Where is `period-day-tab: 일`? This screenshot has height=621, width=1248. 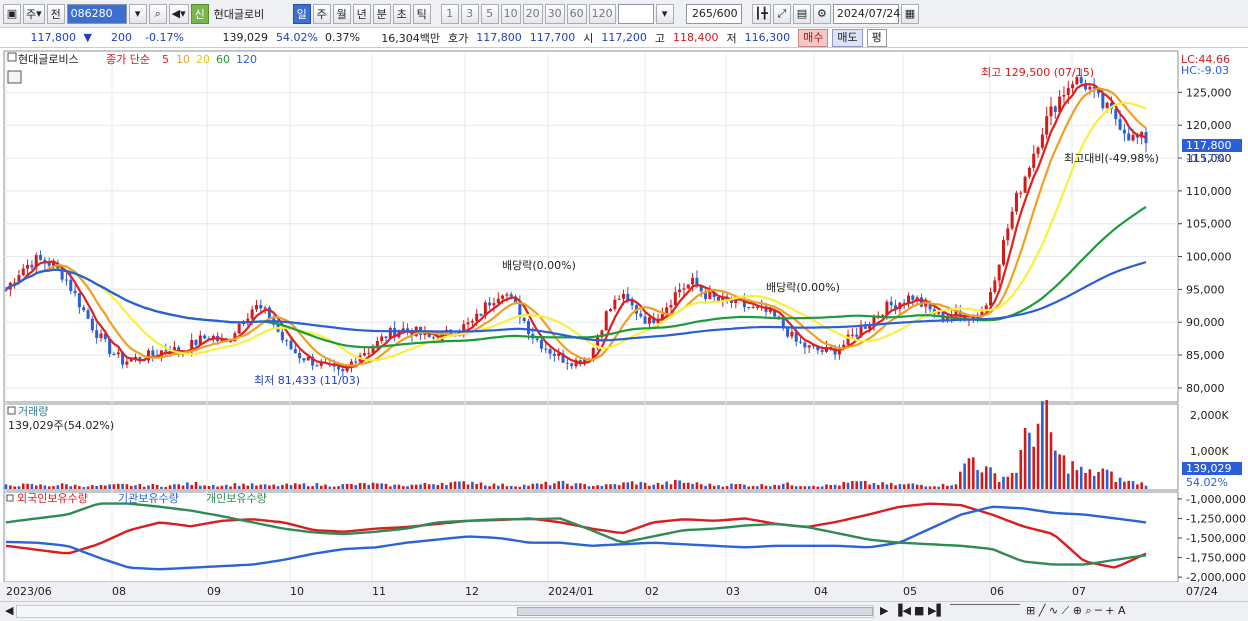
period-day-tab: 일 is located at coordinates (301, 13).